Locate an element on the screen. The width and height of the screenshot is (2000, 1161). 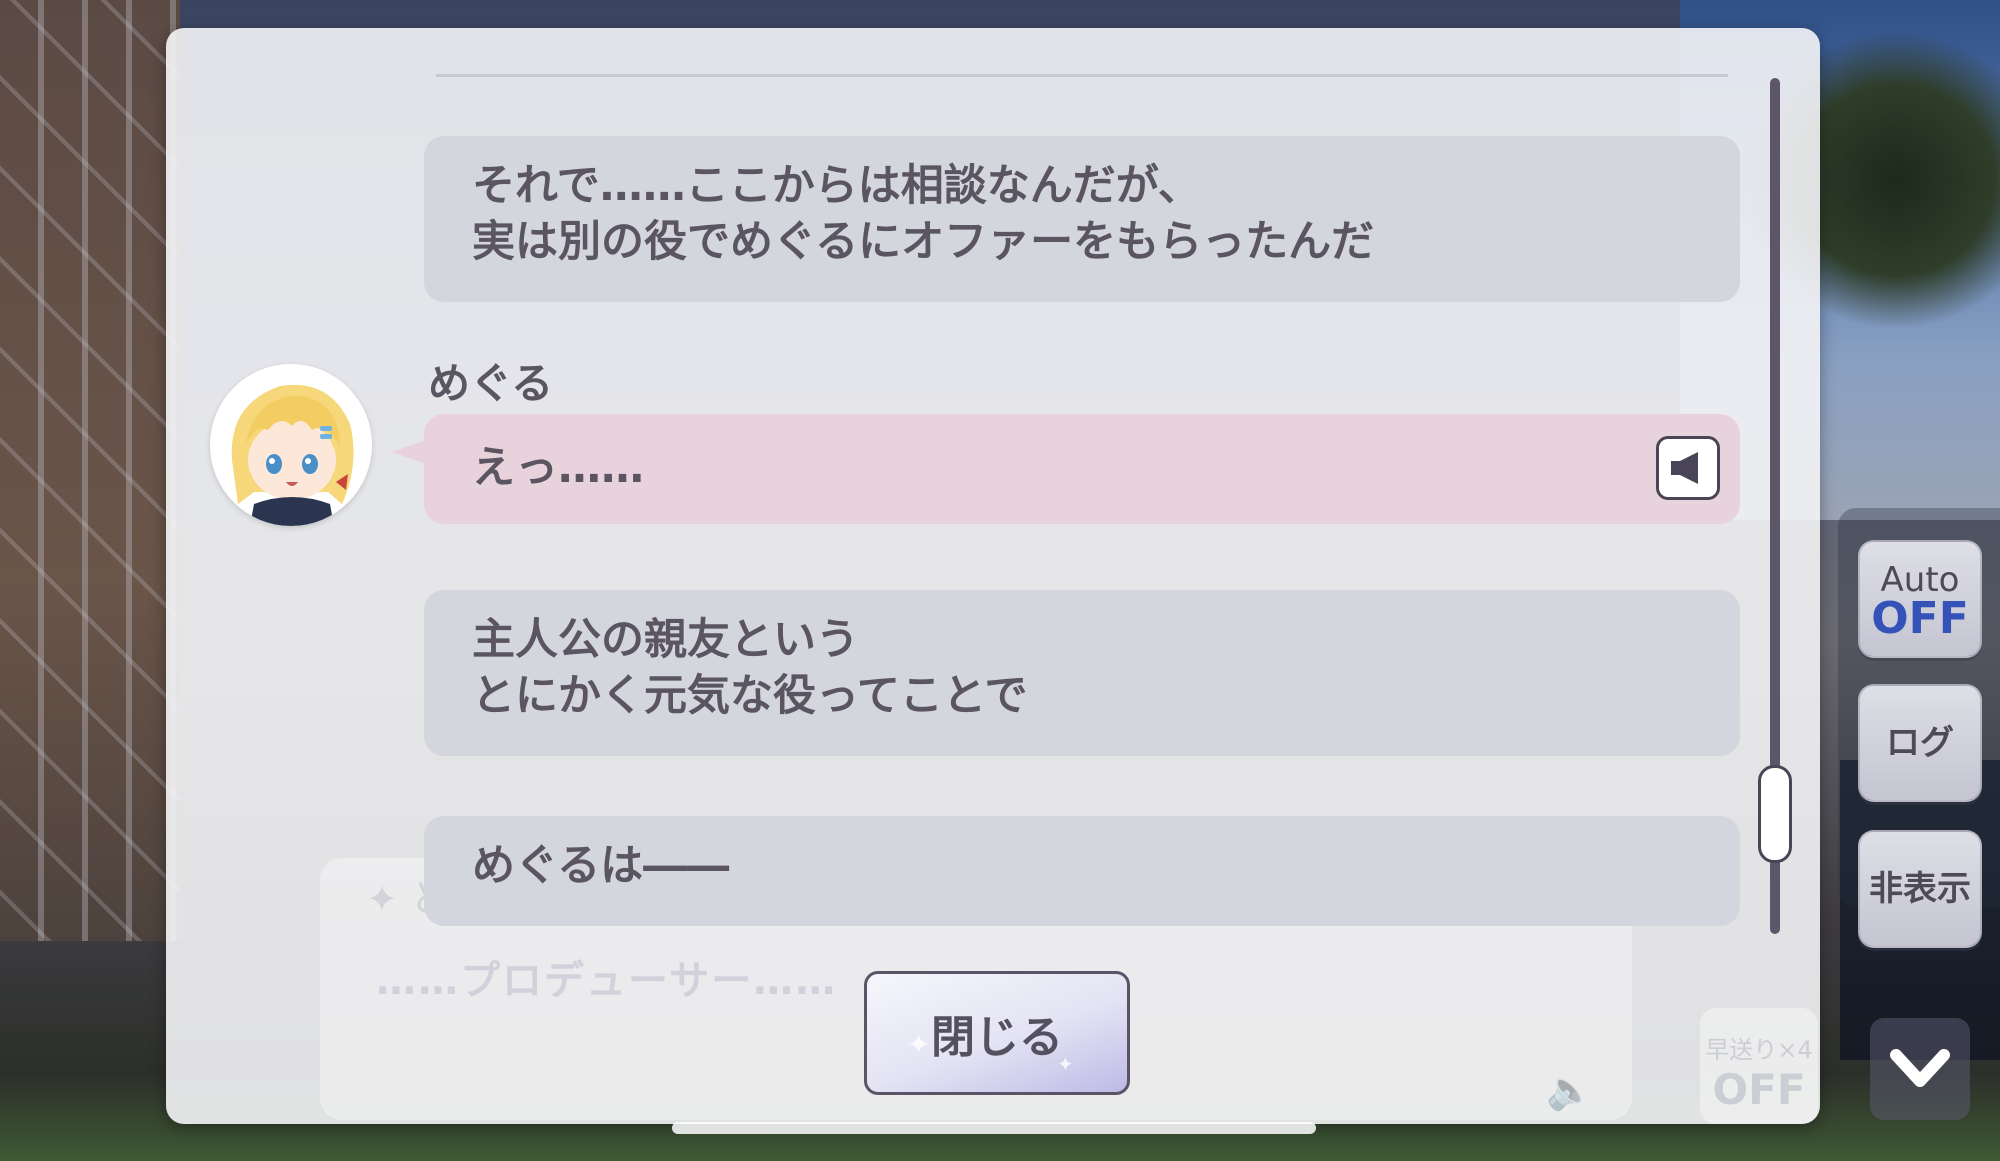
speaker-name: めぐる is located at coordinates (491, 383).